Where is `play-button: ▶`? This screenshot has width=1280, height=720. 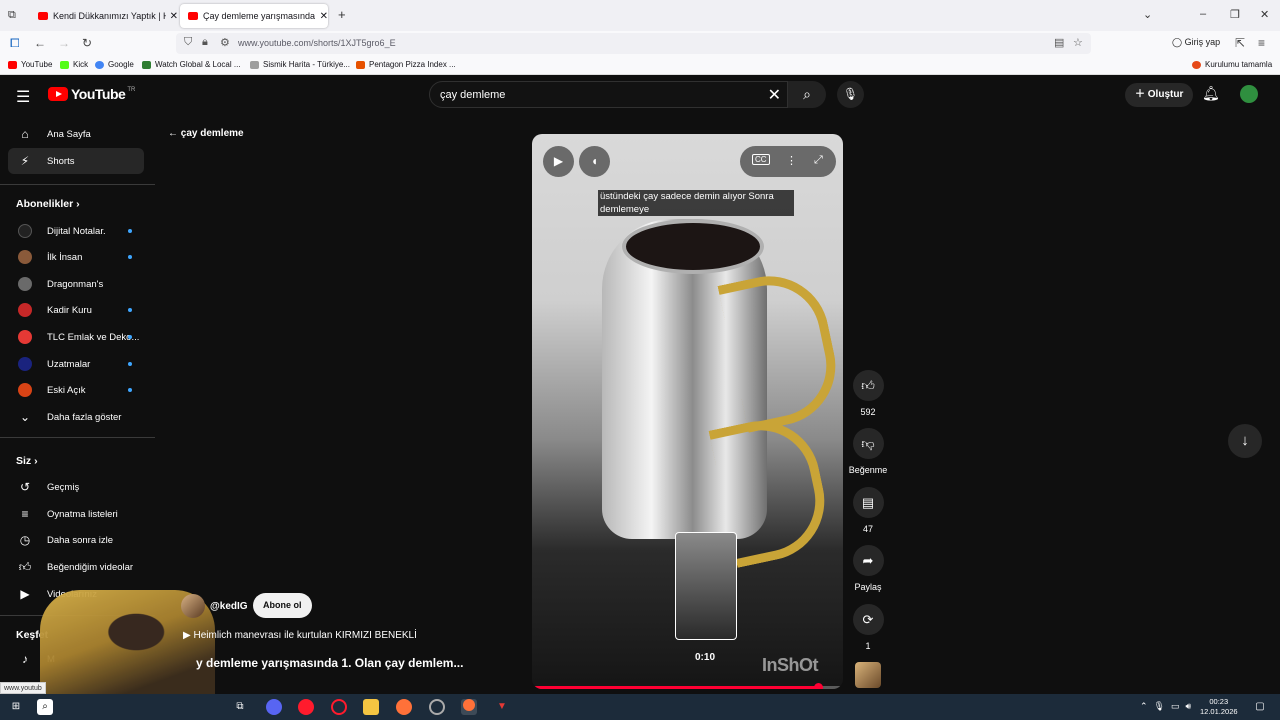 play-button: ▶ is located at coordinates (558, 161).